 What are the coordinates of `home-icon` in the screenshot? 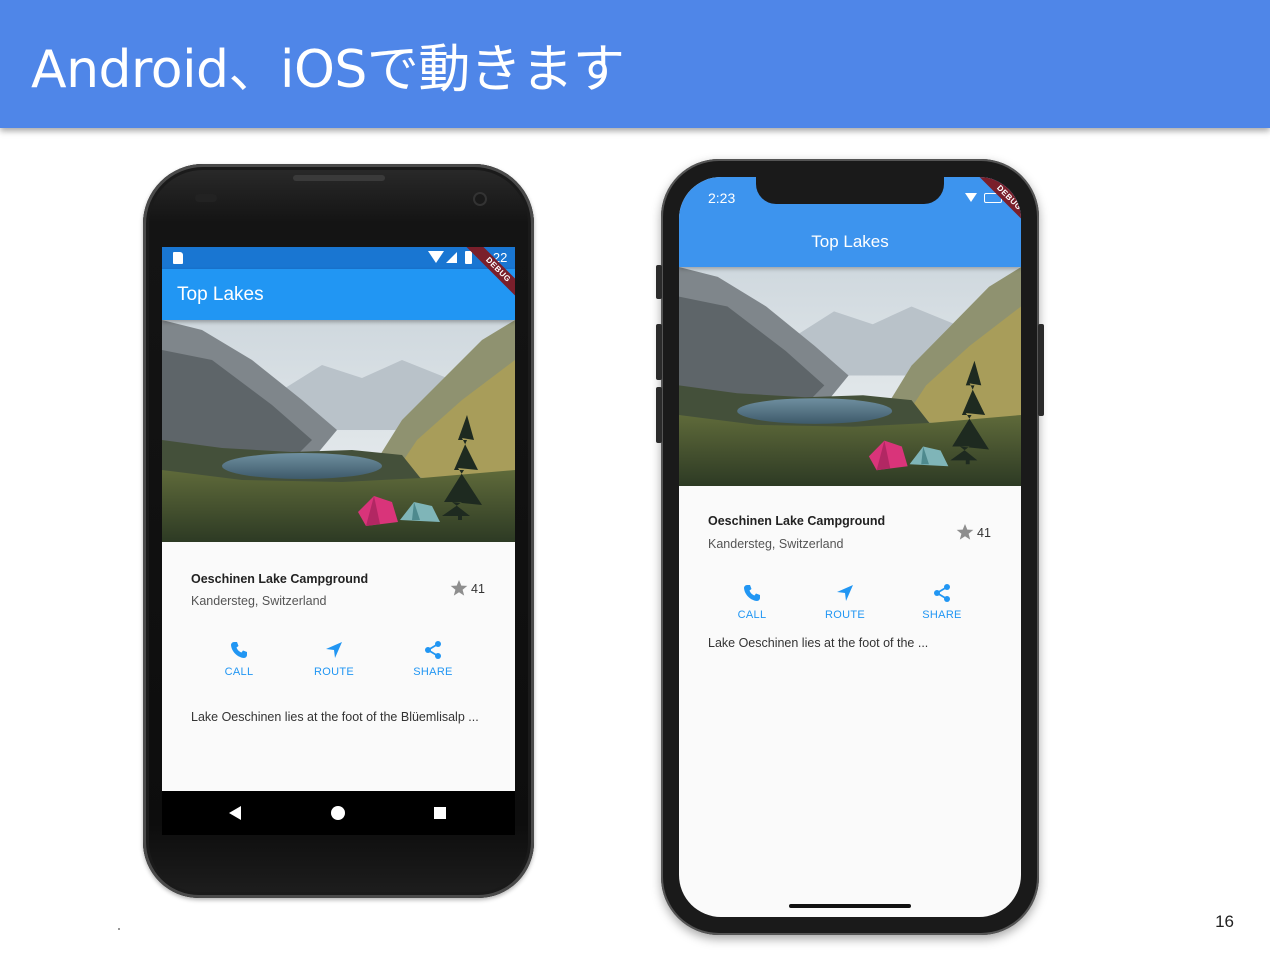 It's located at (338, 813).